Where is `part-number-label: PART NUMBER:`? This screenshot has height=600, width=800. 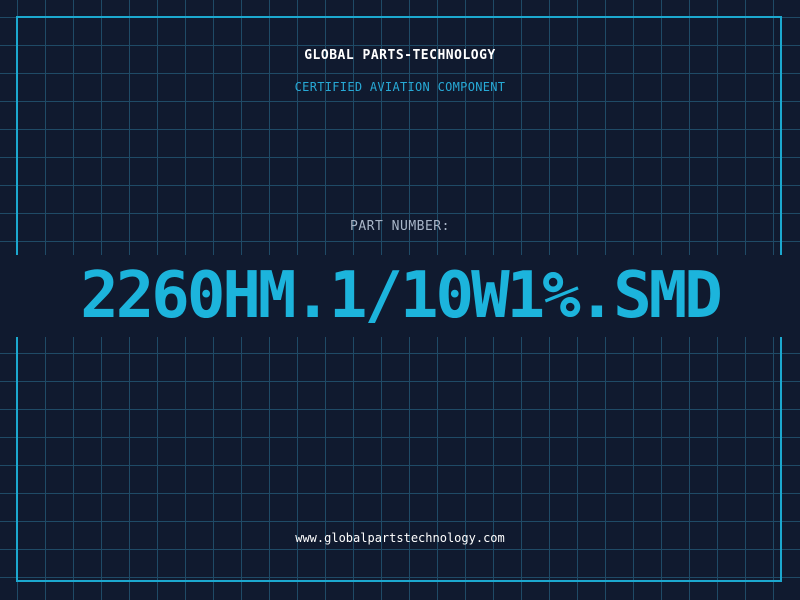
part-number-label: PART NUMBER: is located at coordinates (400, 226).